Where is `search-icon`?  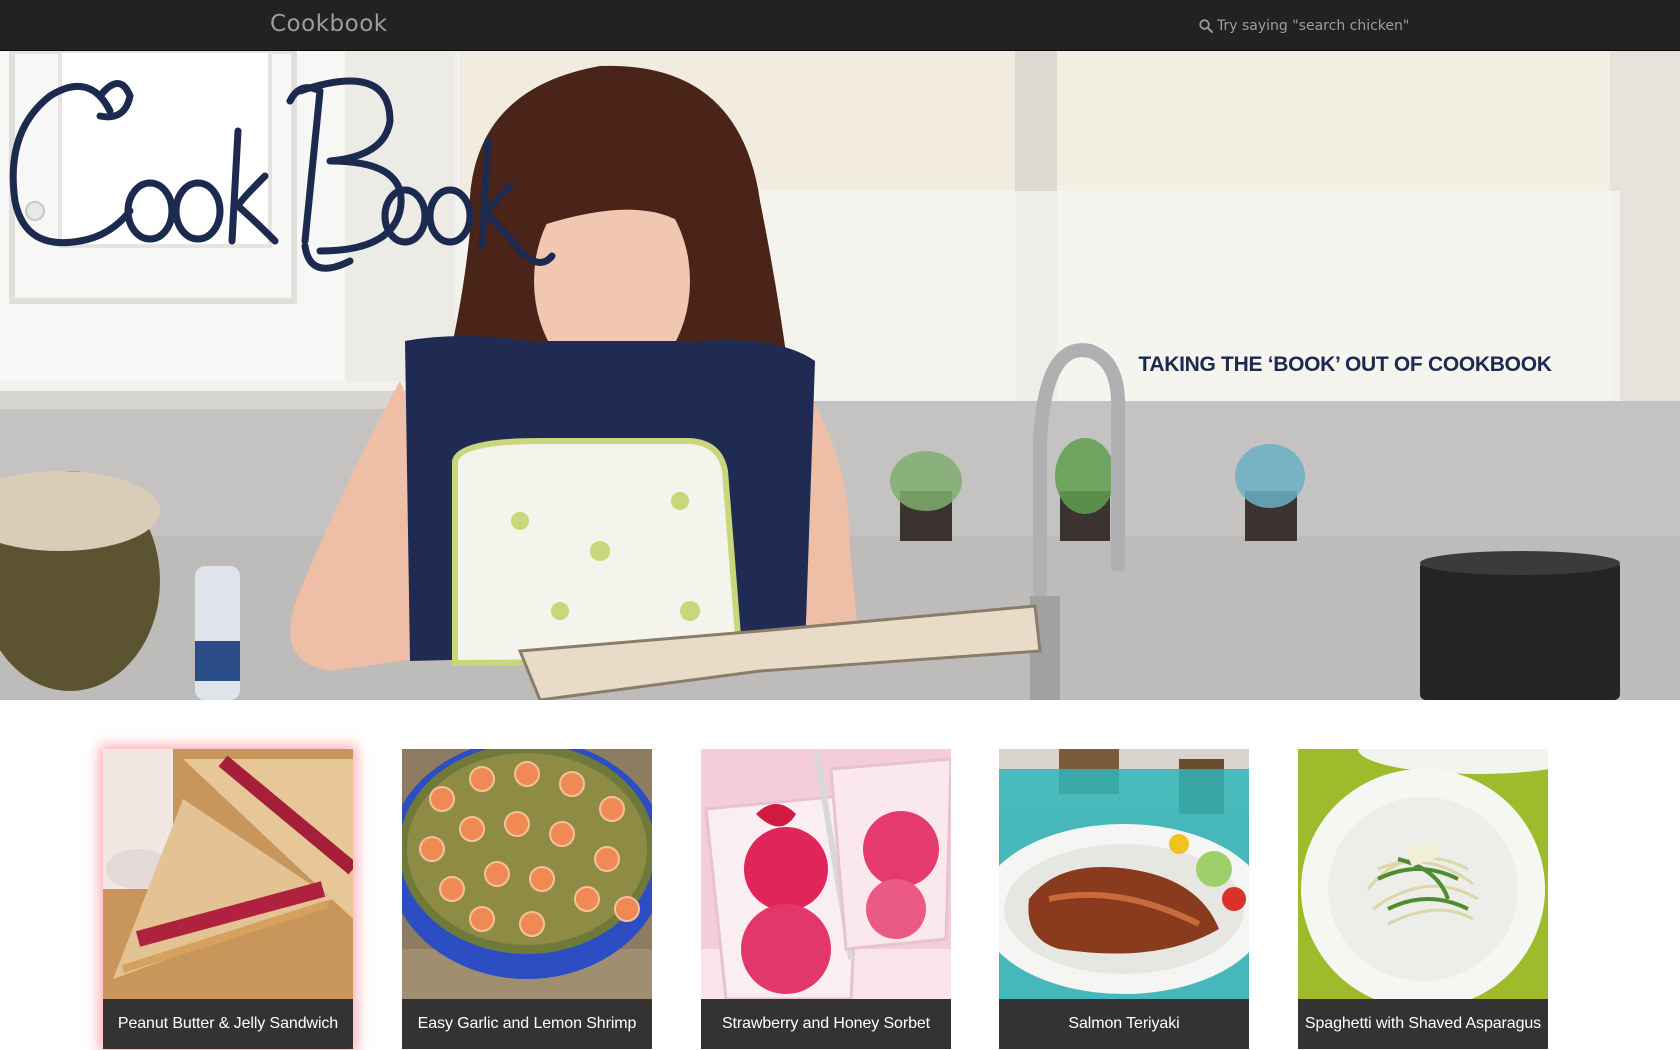 search-icon is located at coordinates (1206, 26).